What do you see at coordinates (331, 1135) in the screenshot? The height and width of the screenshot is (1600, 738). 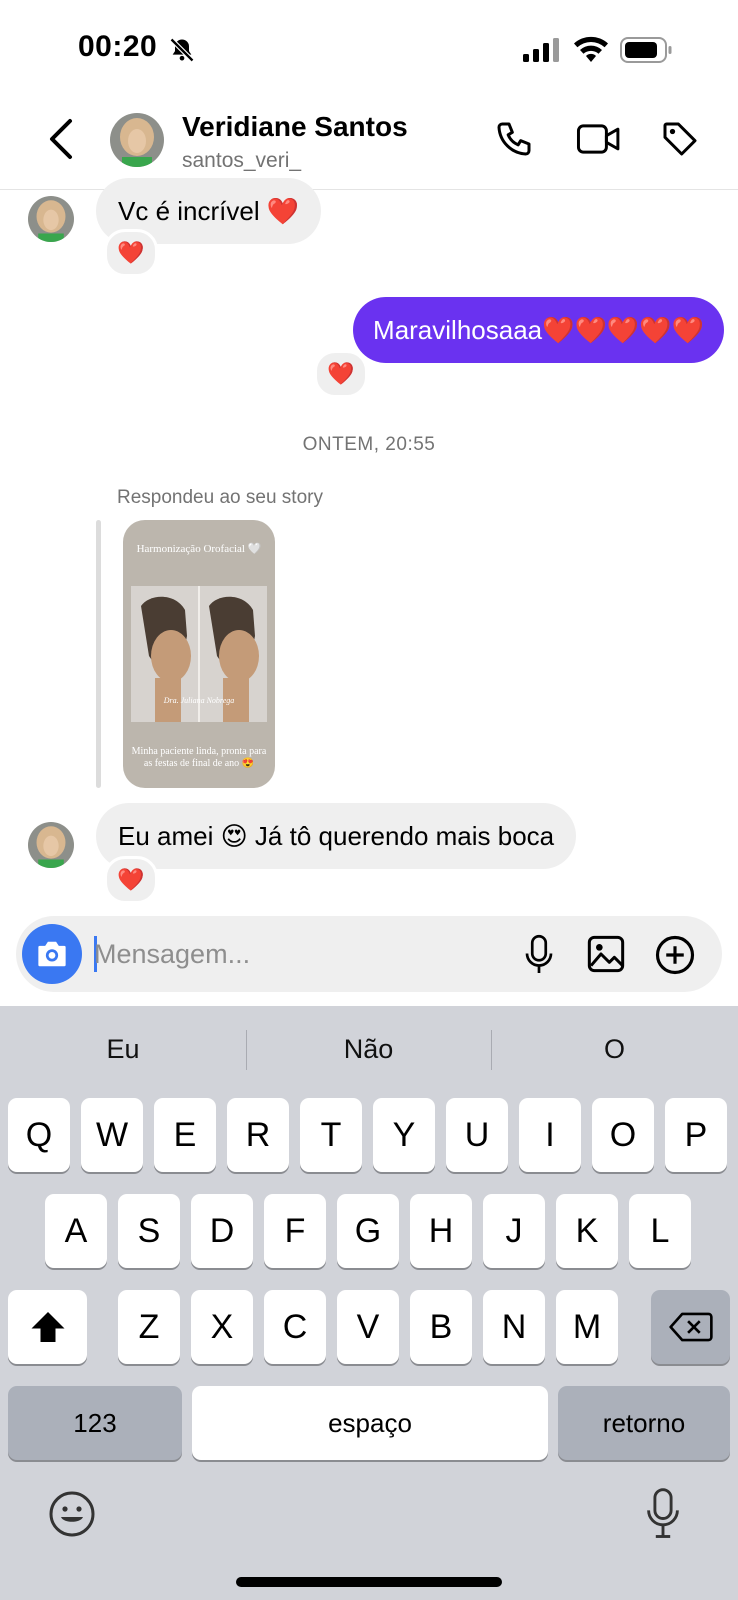 I see `key-t: T` at bounding box center [331, 1135].